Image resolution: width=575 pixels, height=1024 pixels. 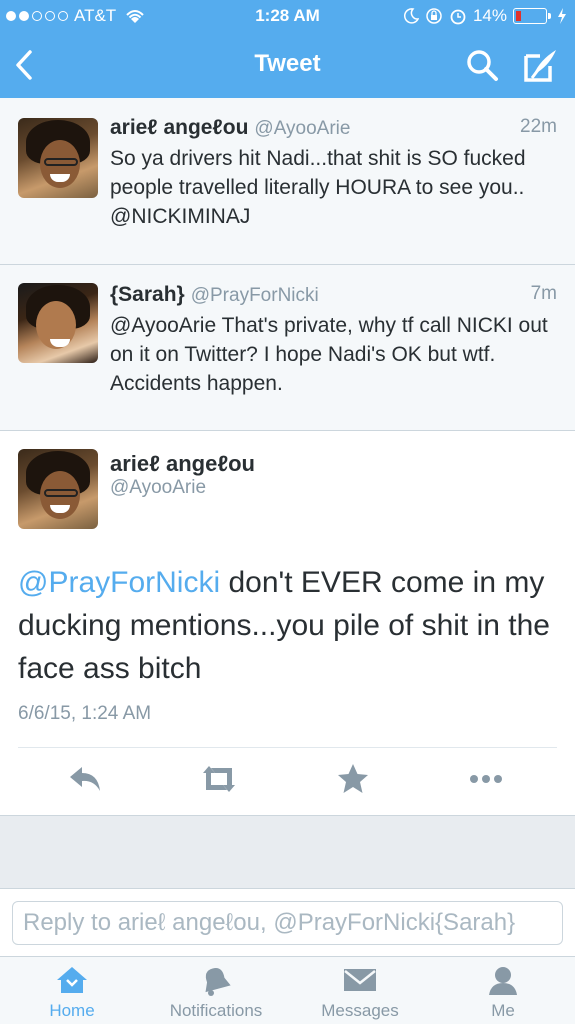 I want to click on tab-home: Home, so click(x=72, y=990).